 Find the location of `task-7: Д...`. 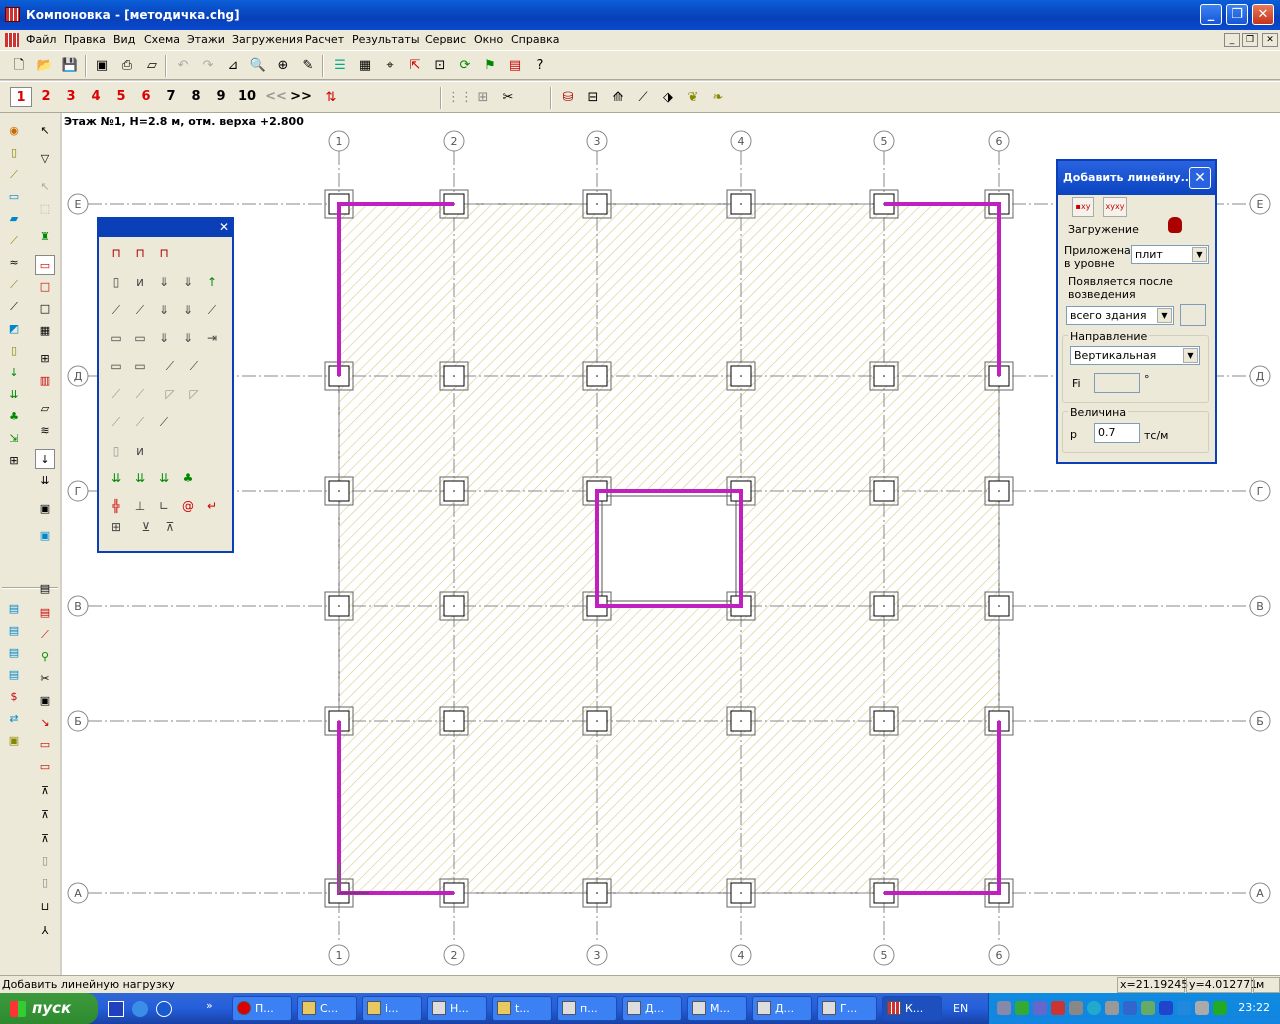

task-7: Д... is located at coordinates (652, 1008).